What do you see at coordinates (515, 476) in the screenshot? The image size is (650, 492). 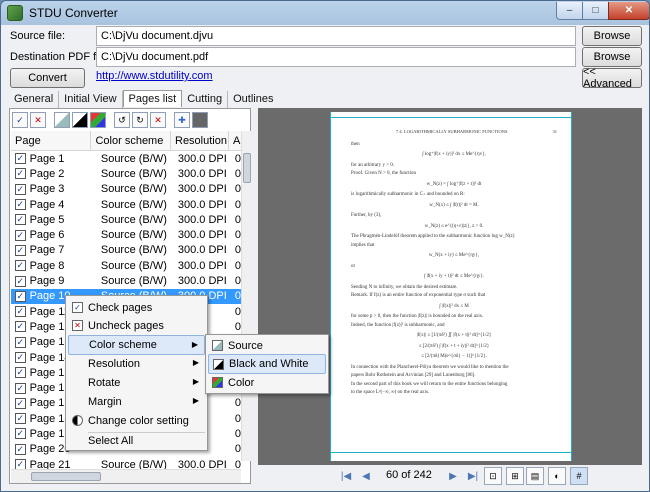 I see `fit-width-icon: ⊞` at bounding box center [515, 476].